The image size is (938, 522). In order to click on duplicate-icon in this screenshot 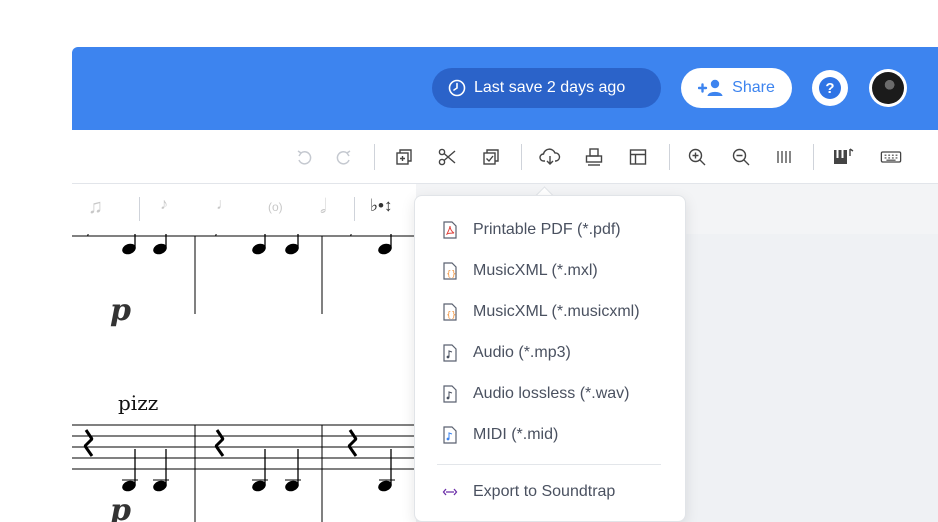, I will do `click(404, 157)`.